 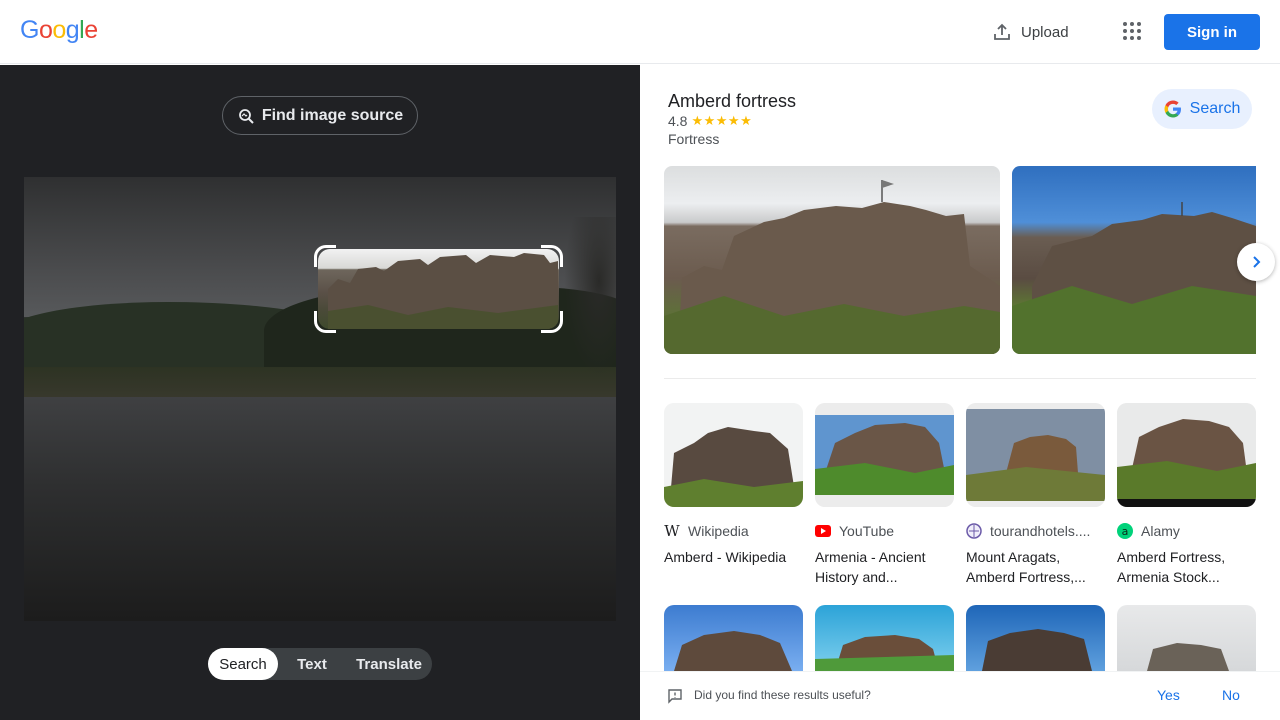 I want to click on logo-letter: G, so click(x=29, y=30).